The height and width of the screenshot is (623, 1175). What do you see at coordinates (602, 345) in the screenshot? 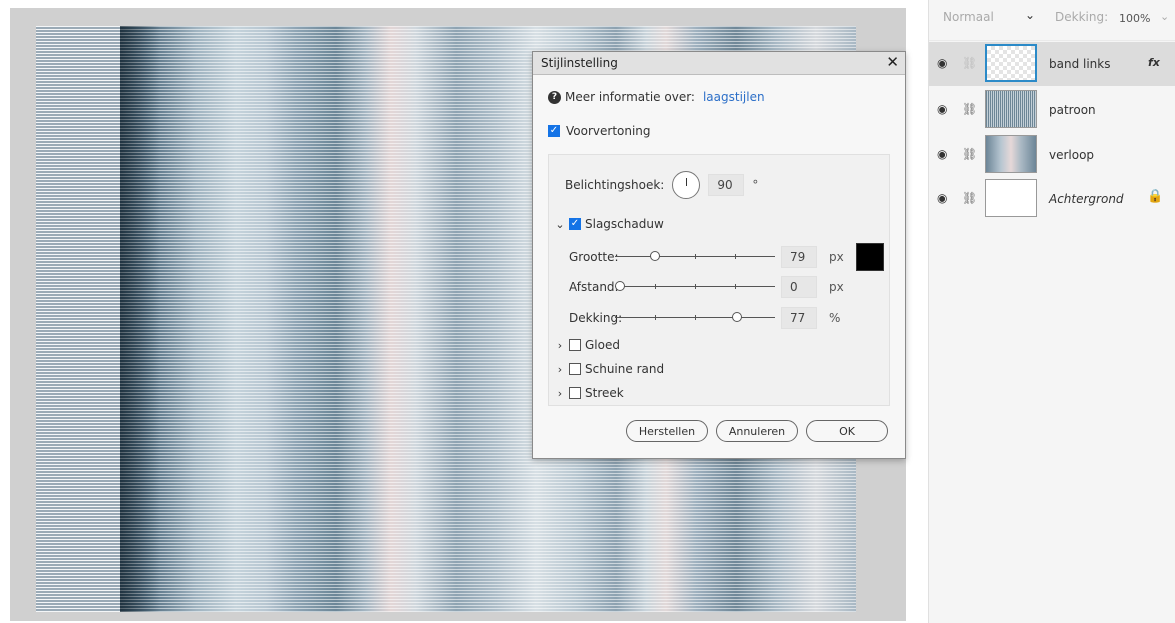
I see `glow-label: Gloed` at bounding box center [602, 345].